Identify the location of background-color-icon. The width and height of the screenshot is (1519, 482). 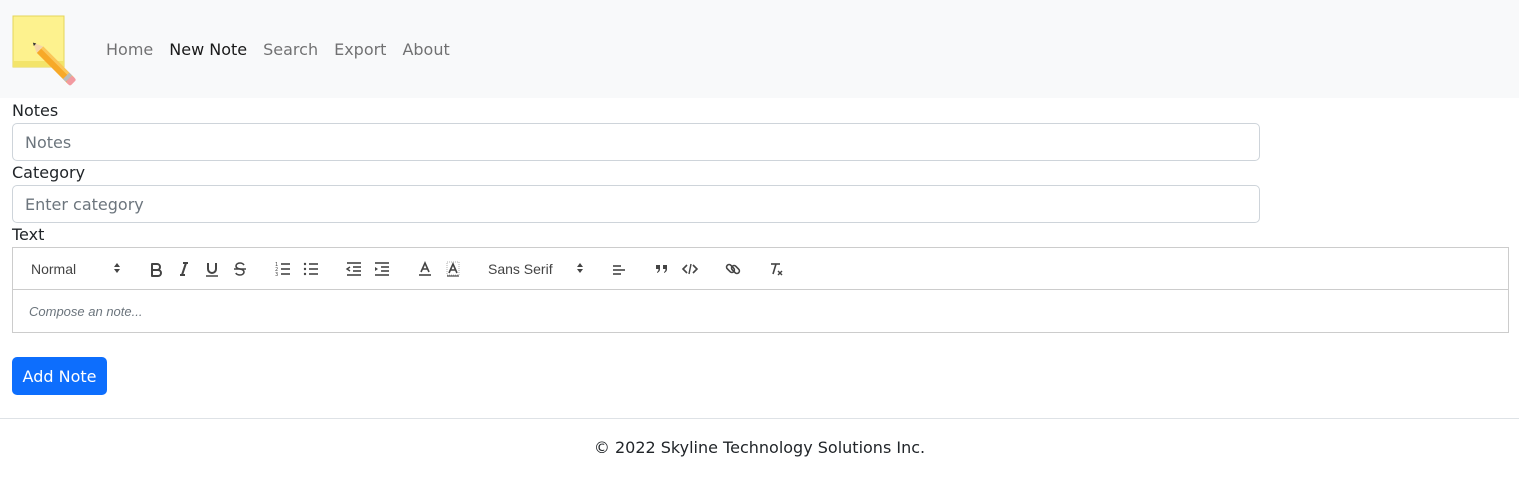
(453, 269).